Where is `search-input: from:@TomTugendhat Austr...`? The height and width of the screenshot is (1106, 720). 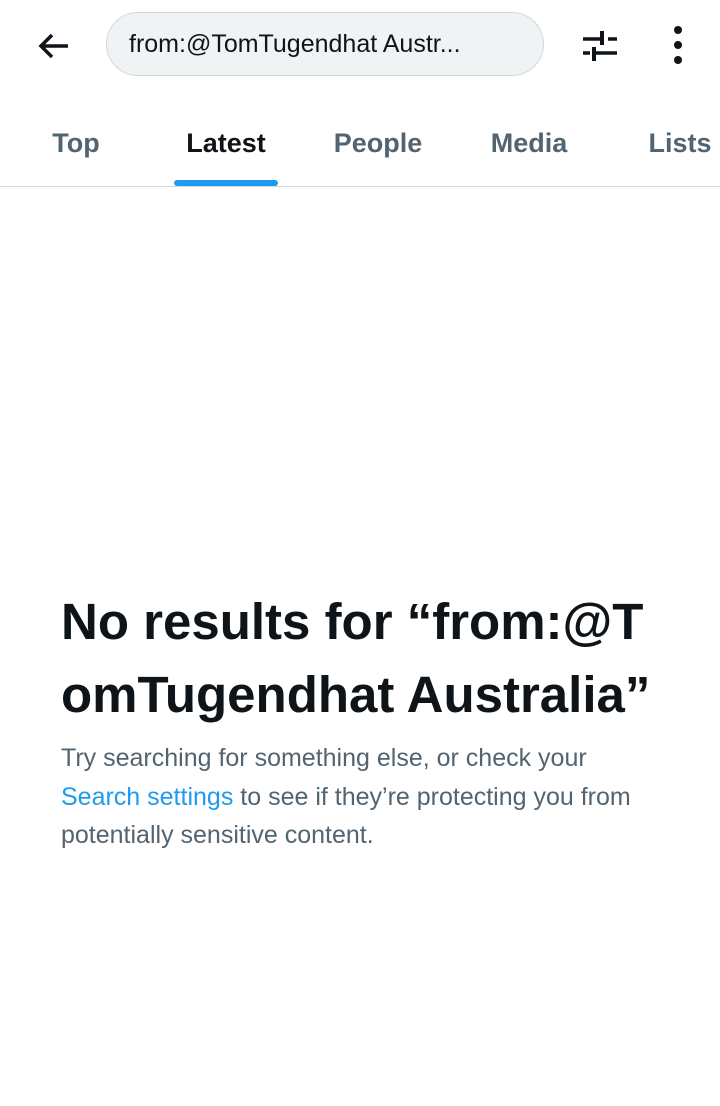 search-input: from:@TomTugendhat Austr... is located at coordinates (325, 44).